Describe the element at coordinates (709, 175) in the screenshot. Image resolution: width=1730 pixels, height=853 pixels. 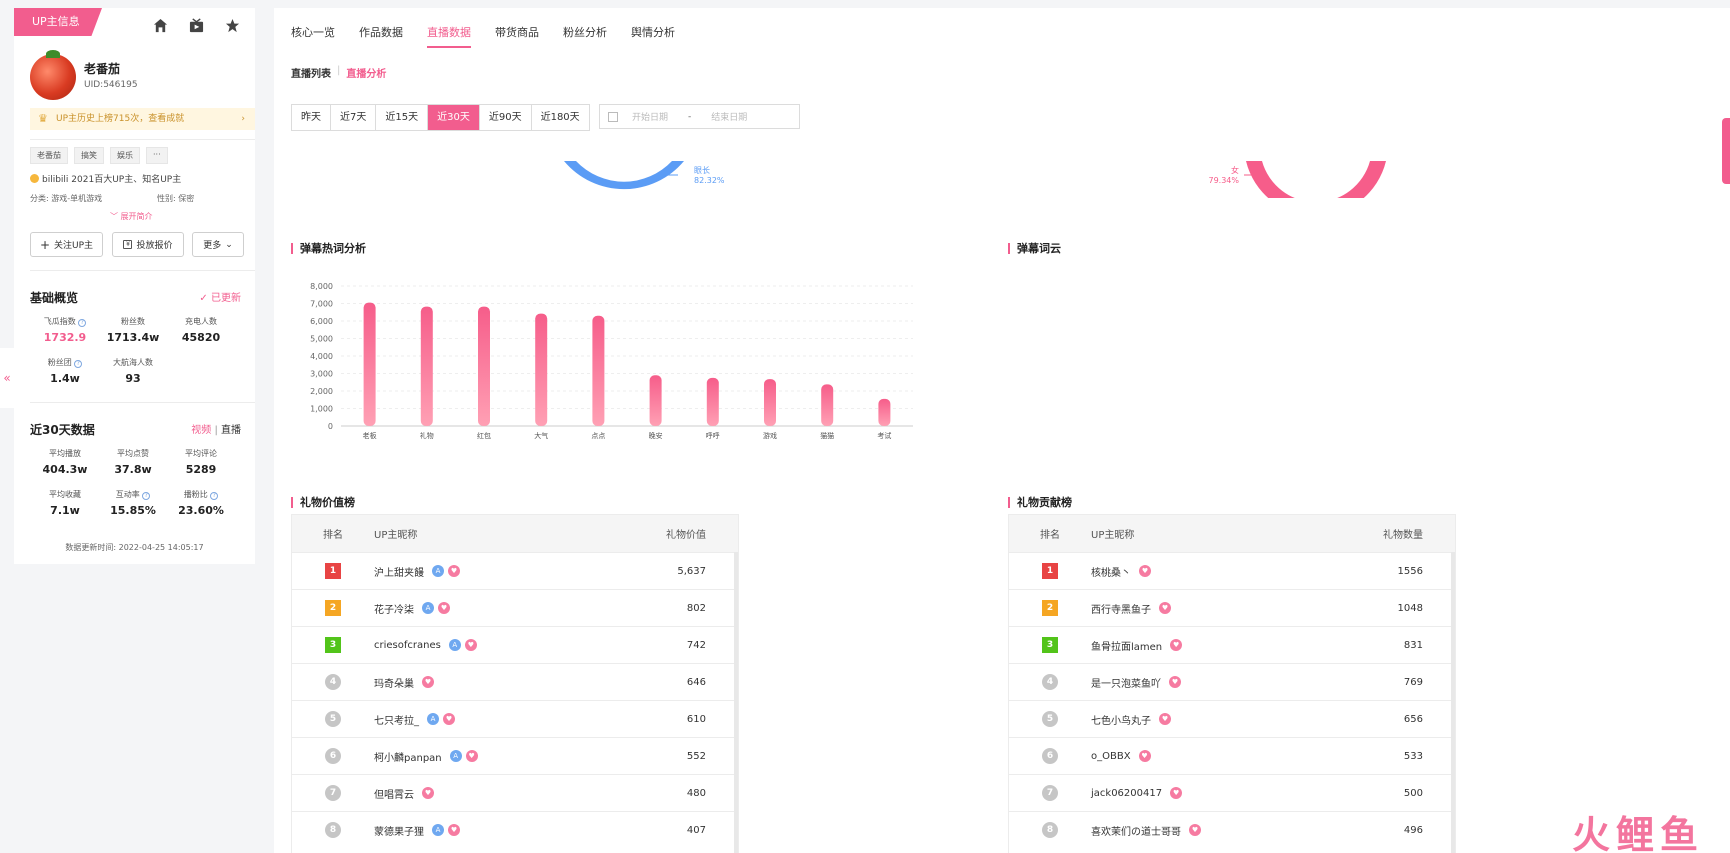
I see `donut-left-label: 眼长 82.32%` at that location.